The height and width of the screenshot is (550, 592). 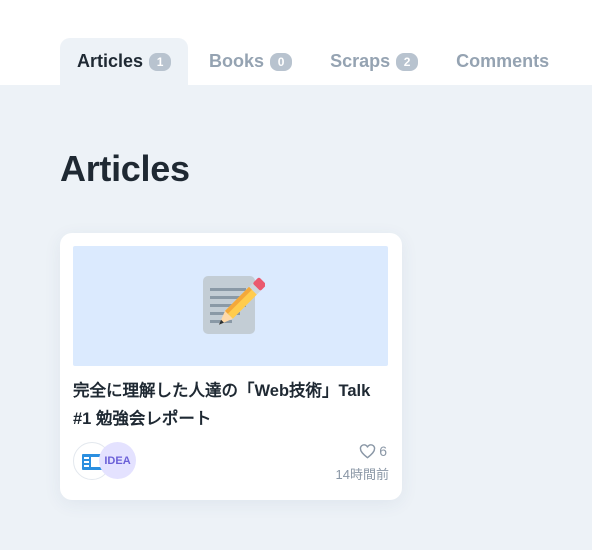 I want to click on tab-count-badge: 2, so click(x=407, y=61).